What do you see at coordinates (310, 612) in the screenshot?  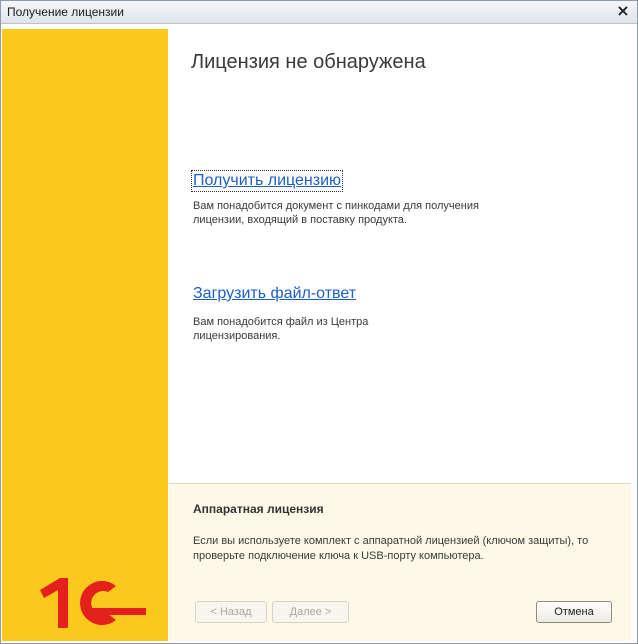 I see `next-button: Далее >` at bounding box center [310, 612].